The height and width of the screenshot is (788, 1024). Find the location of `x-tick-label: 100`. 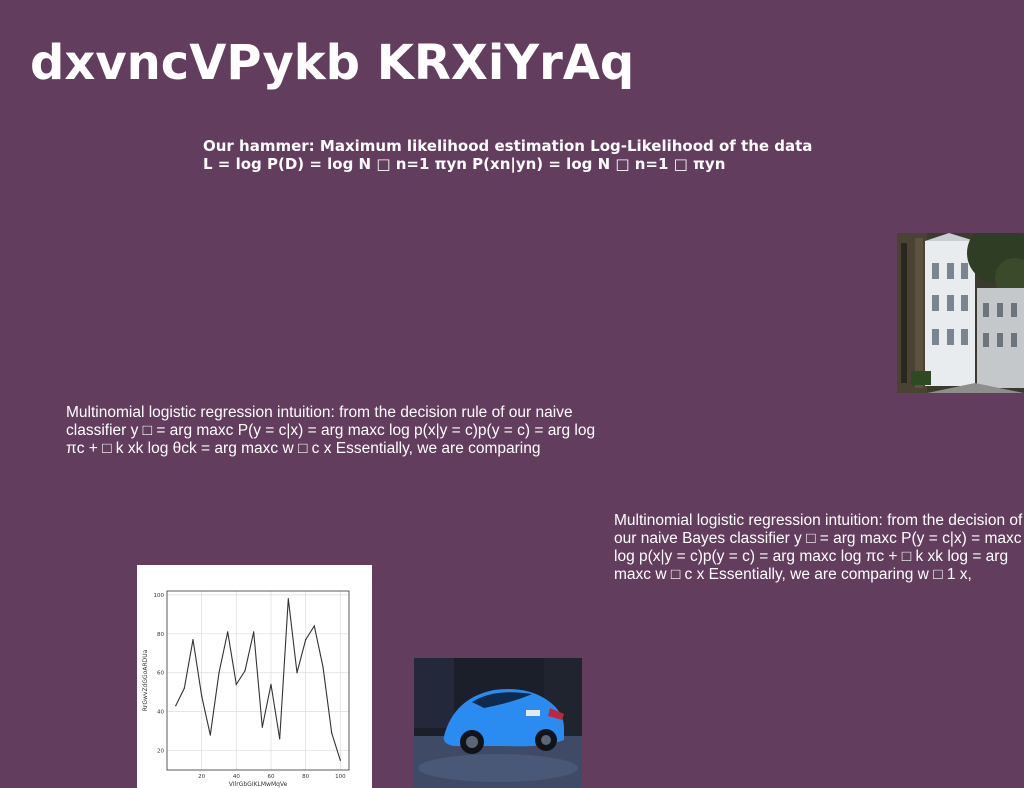

x-tick-label: 100 is located at coordinates (340, 777).